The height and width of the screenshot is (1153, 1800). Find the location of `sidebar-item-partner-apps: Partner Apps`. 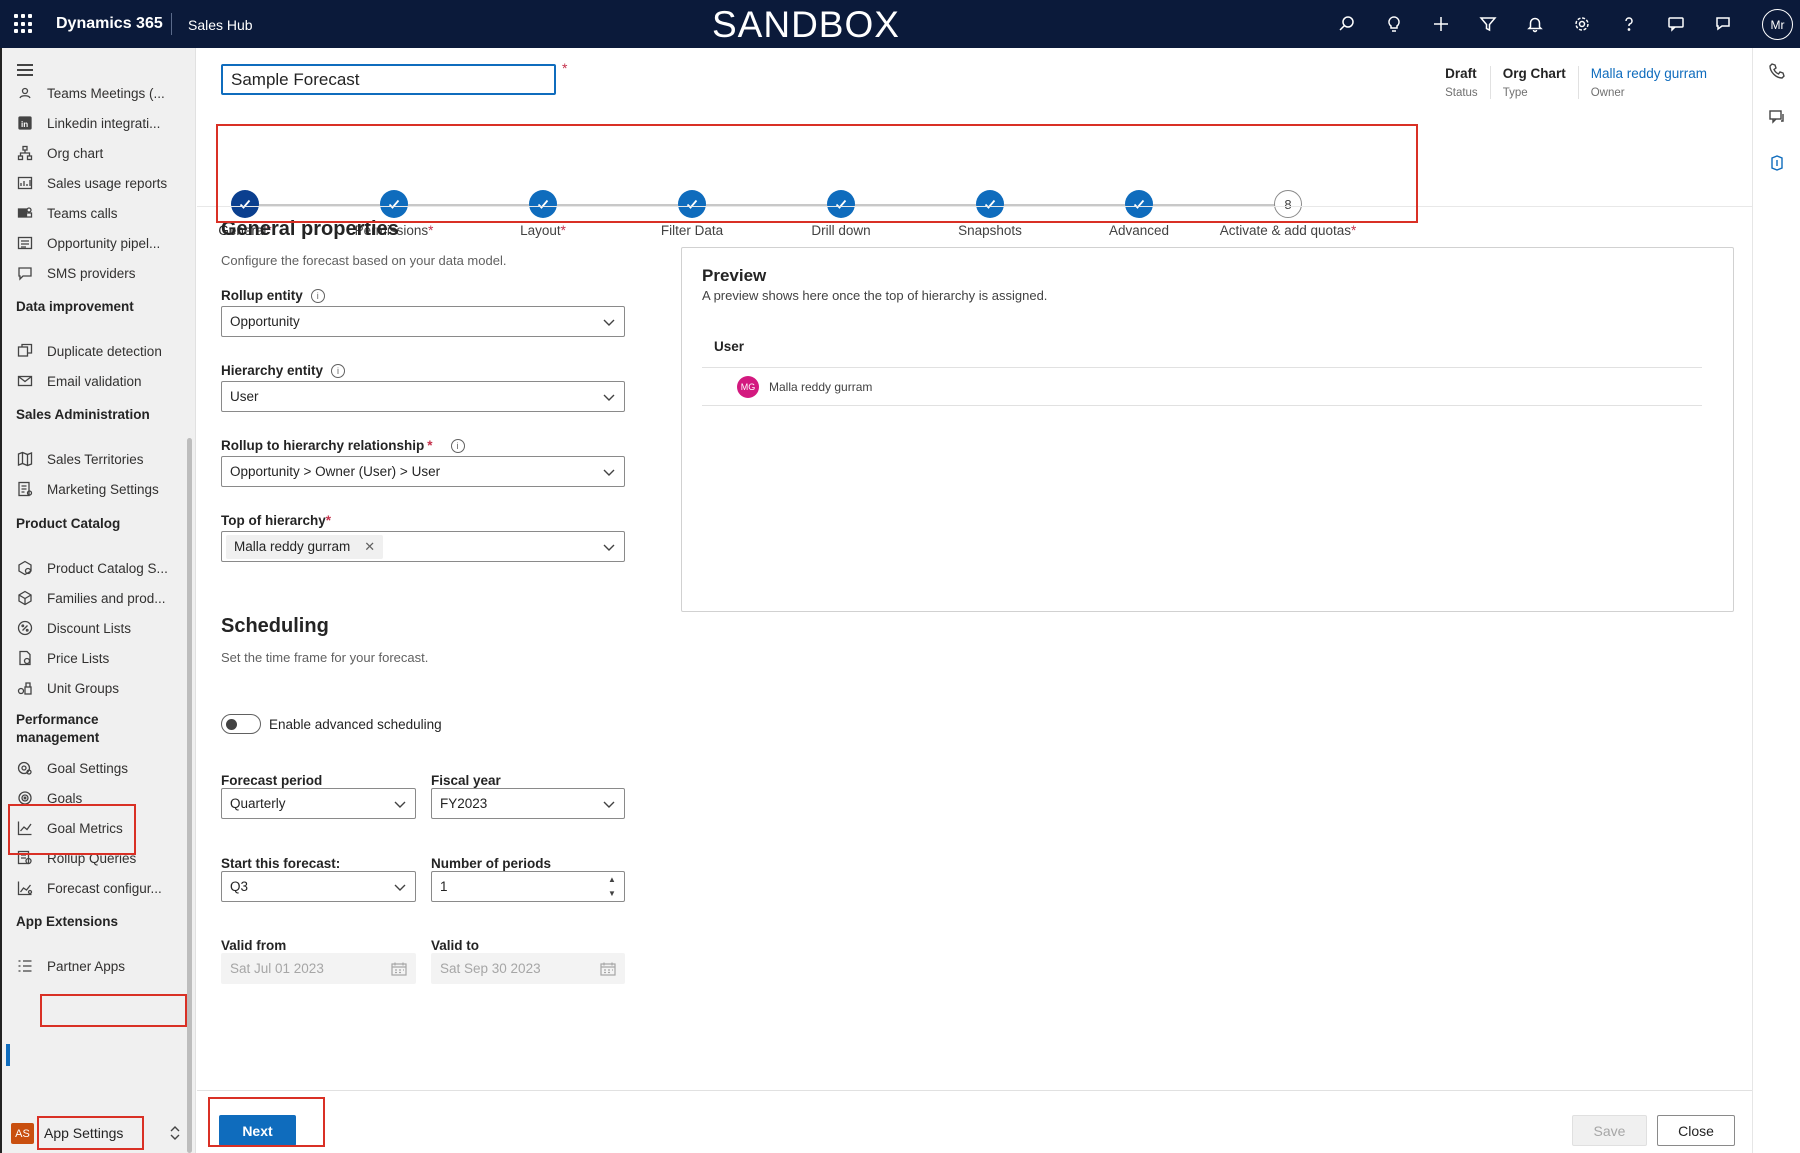

sidebar-item-partner-apps: Partner Apps is located at coordinates (101, 966).